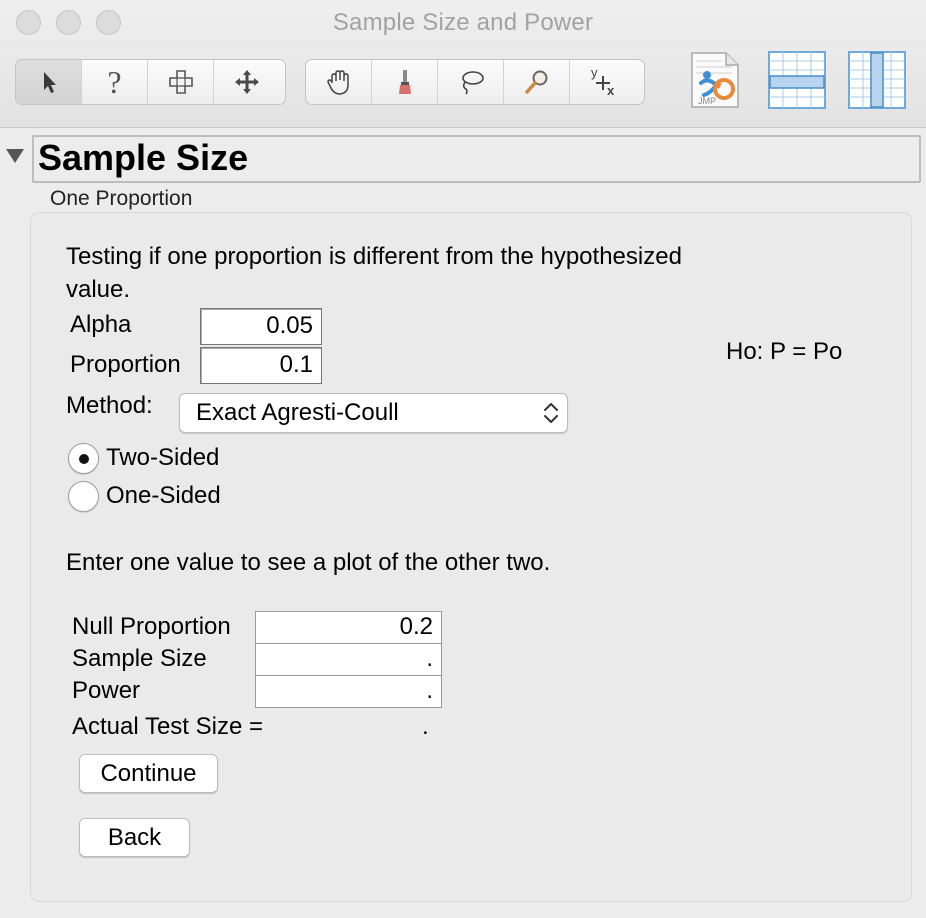 The height and width of the screenshot is (918, 926). Describe the element at coordinates (121, 198) in the screenshot. I see `section-subtitle: One Proportion` at that location.